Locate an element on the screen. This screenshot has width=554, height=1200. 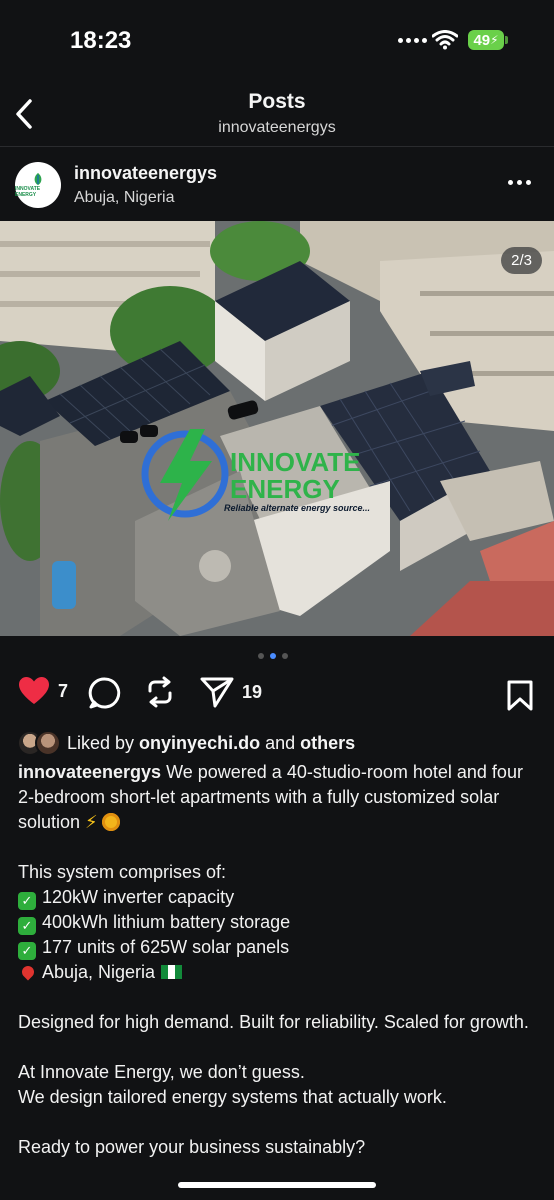
like-count: 7 is located at coordinates (63, 690).